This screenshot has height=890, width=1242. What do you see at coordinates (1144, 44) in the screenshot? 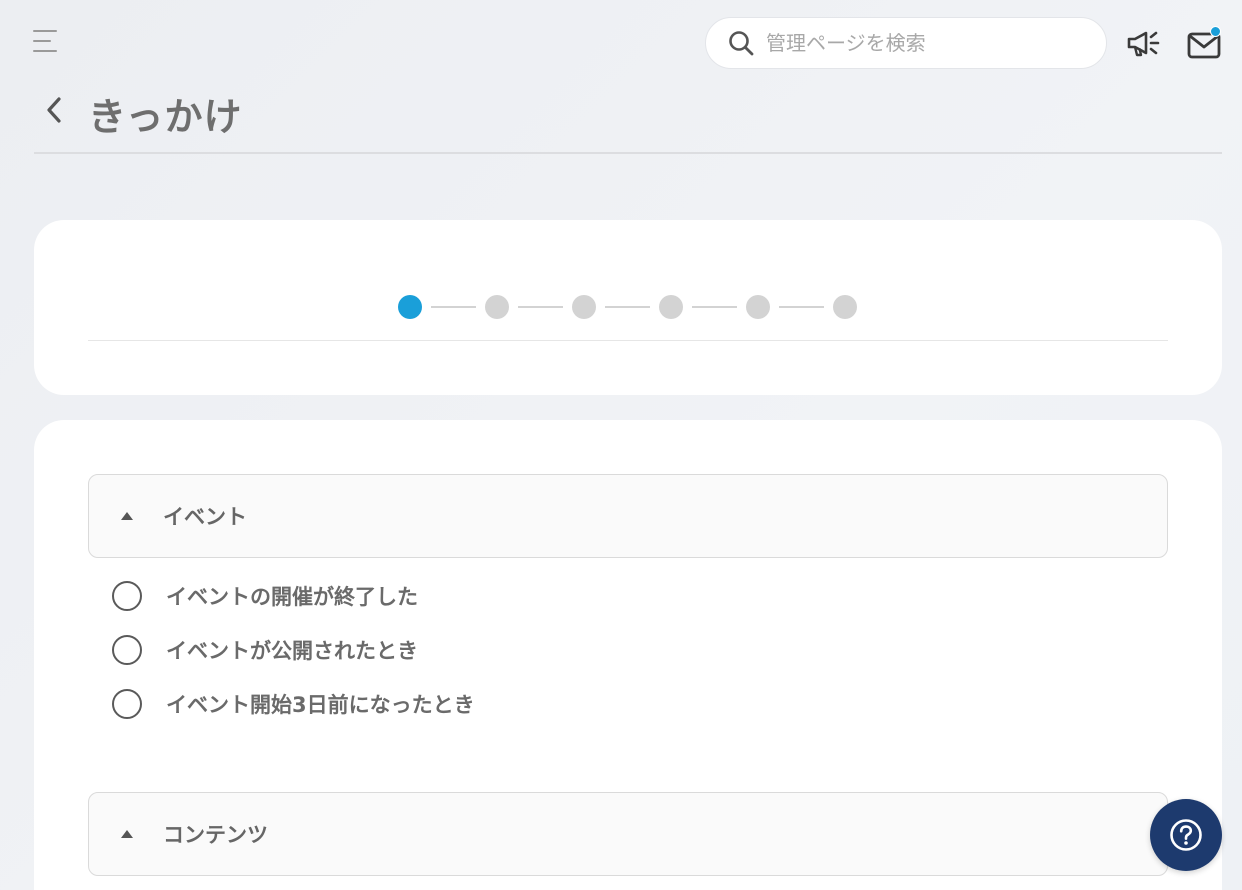
I see `megaphone-icon` at bounding box center [1144, 44].